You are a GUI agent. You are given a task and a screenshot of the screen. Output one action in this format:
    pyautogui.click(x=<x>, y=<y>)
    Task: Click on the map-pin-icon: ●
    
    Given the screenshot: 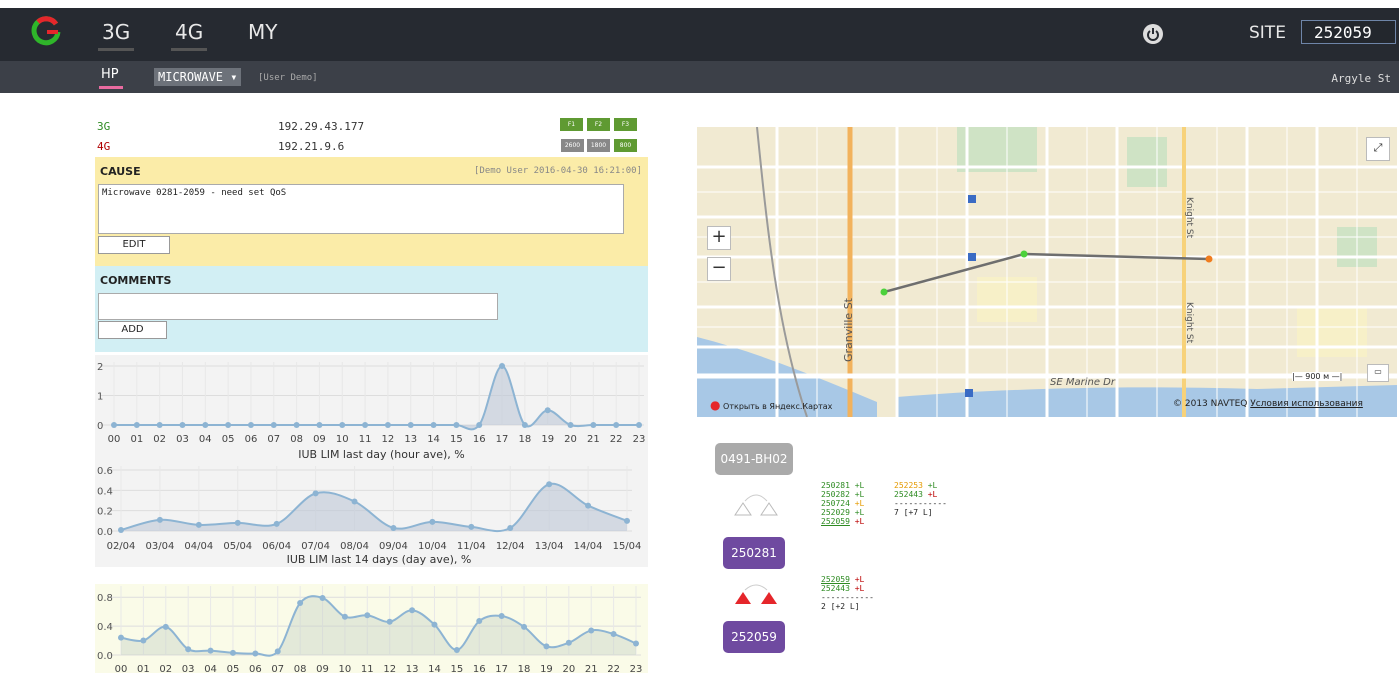 What is the action you would take?
    pyautogui.click(x=715, y=405)
    